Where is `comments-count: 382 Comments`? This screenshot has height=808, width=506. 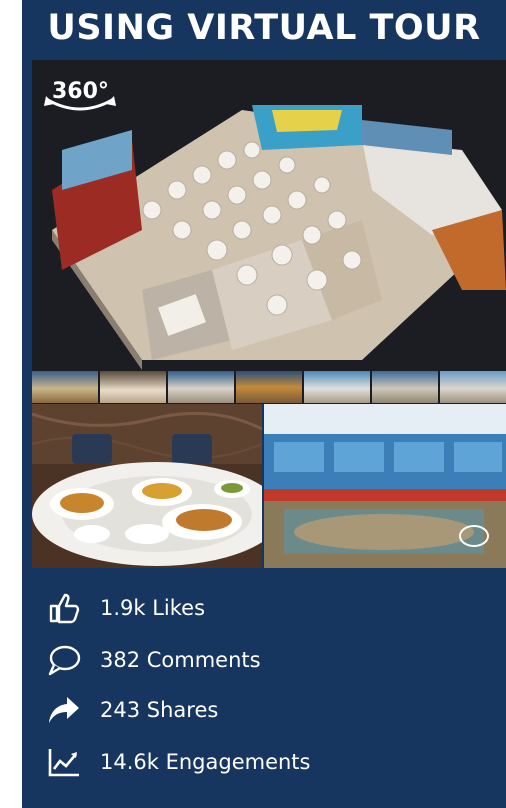 comments-count: 382 Comments is located at coordinates (180, 660).